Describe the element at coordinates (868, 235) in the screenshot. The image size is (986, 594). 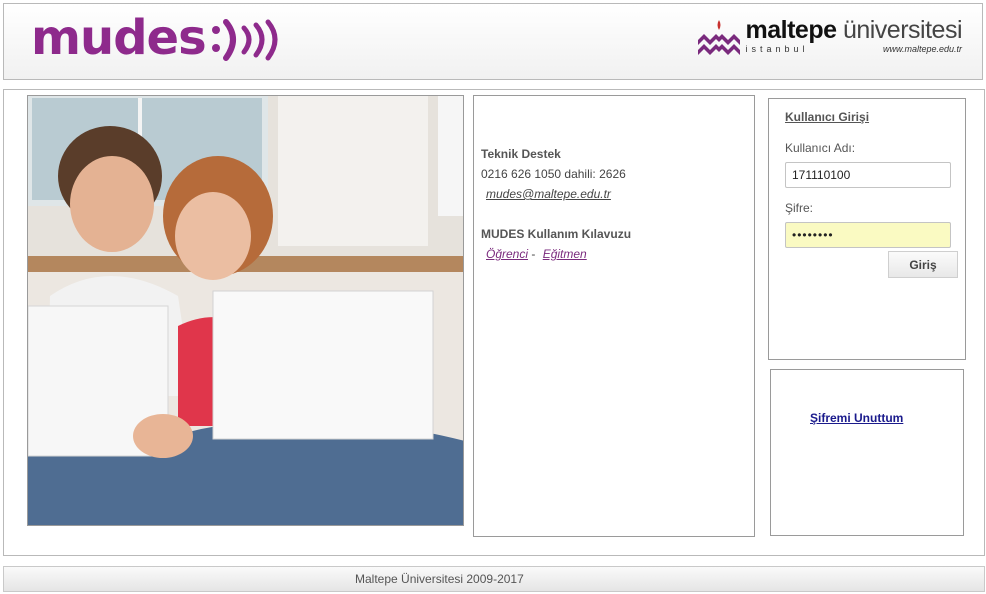
I see `password-input` at that location.